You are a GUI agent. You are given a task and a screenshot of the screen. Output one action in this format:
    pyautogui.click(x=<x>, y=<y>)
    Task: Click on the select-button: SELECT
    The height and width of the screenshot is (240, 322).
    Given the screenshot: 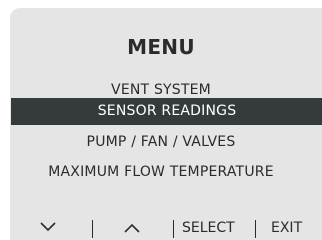 What is the action you would take?
    pyautogui.click(x=208, y=227)
    